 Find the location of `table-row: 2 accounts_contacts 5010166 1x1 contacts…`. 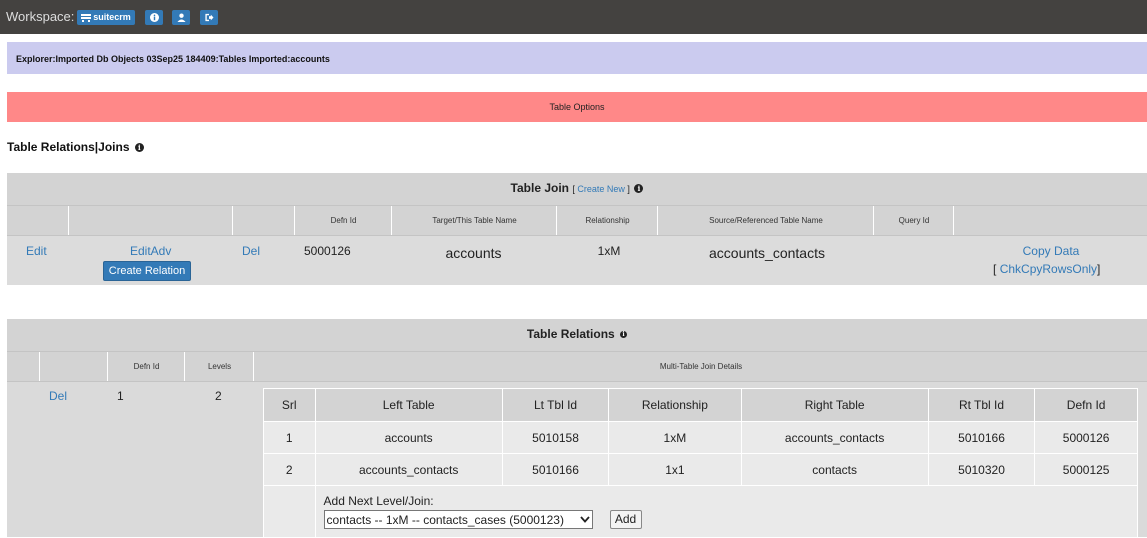

table-row: 2 accounts_contacts 5010166 1x1 contacts… is located at coordinates (700, 469).